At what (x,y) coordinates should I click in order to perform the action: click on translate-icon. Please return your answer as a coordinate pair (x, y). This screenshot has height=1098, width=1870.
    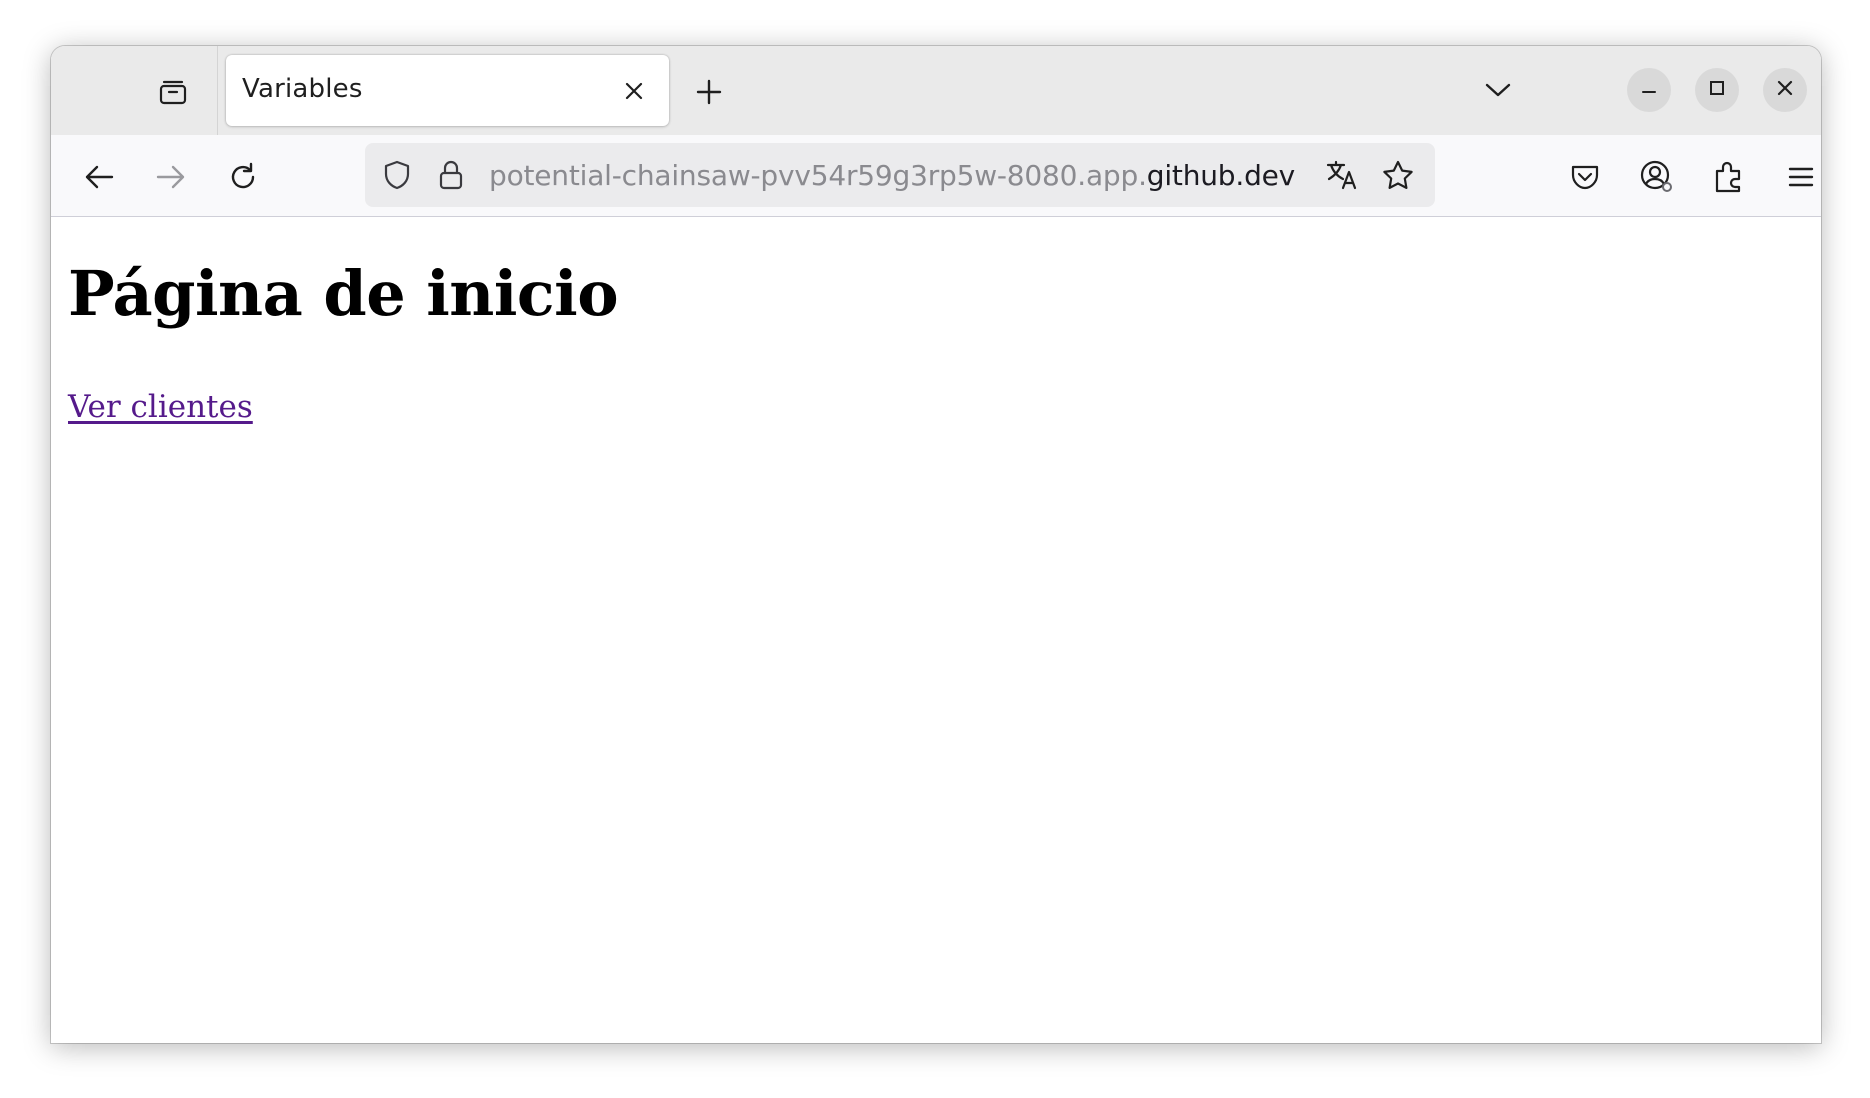
    Looking at the image, I should click on (1342, 175).